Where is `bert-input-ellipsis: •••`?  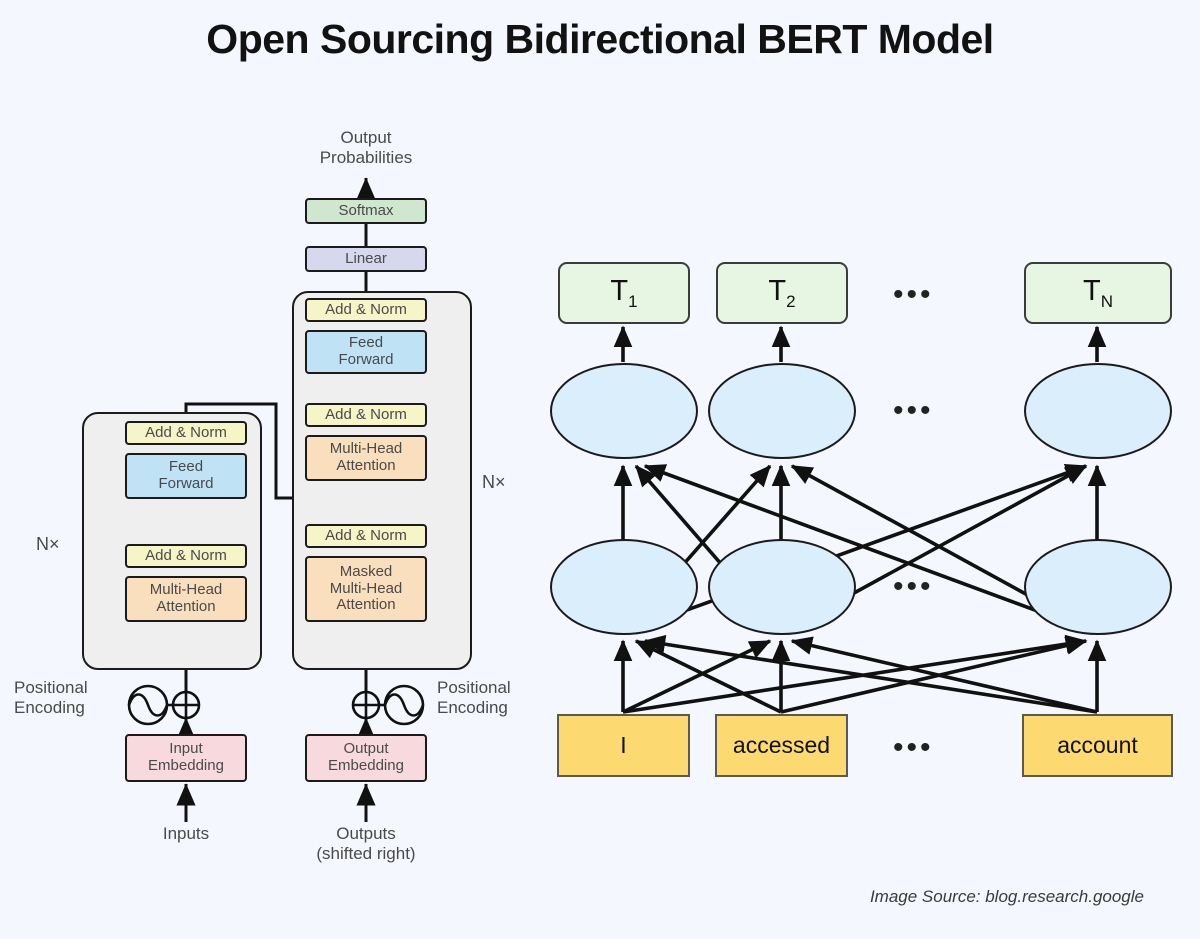 bert-input-ellipsis: ••• is located at coordinates (913, 747).